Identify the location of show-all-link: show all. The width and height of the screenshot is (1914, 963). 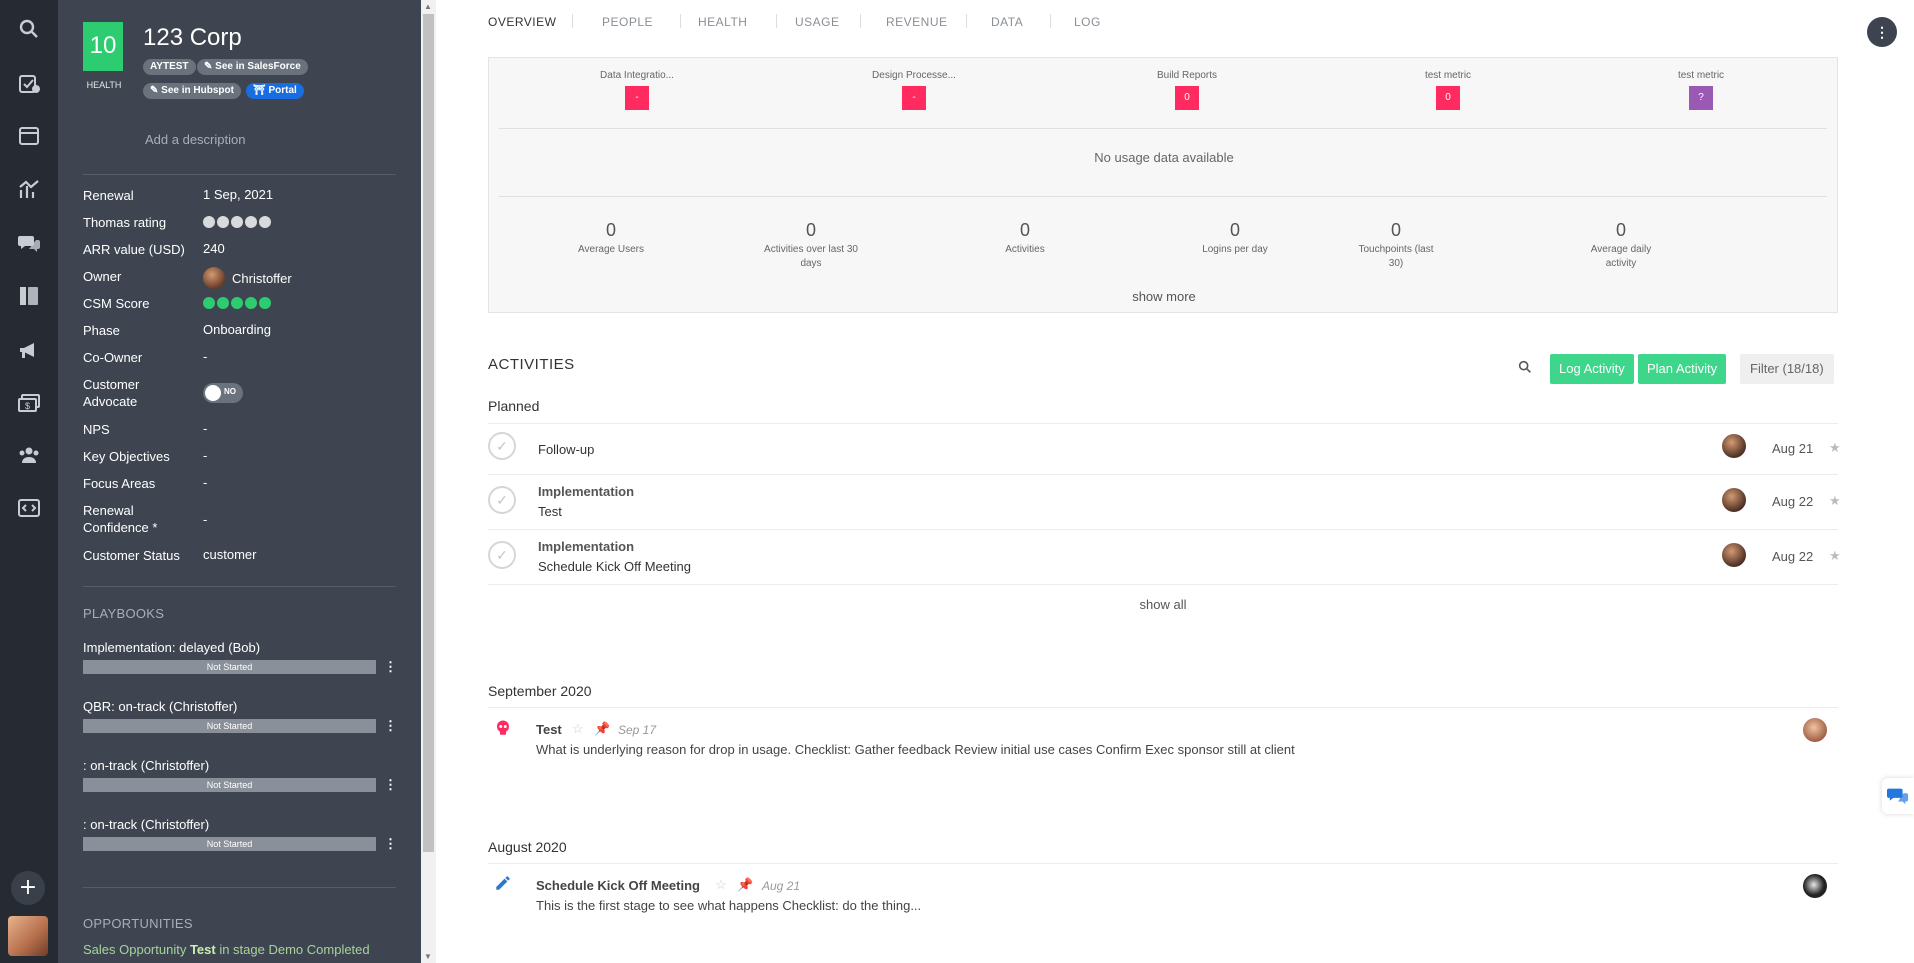
(1163, 604).